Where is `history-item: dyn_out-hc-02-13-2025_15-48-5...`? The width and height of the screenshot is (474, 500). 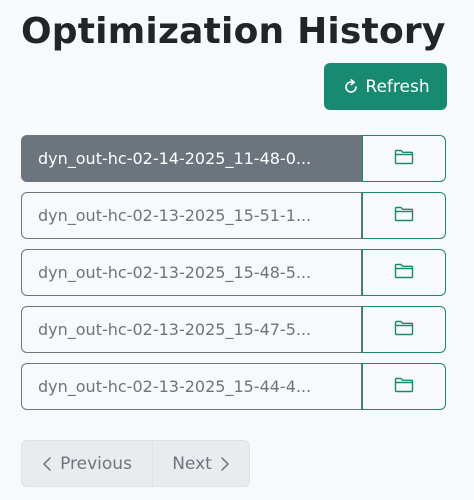 history-item: dyn_out-hc-02-13-2025_15-48-5... is located at coordinates (191, 272).